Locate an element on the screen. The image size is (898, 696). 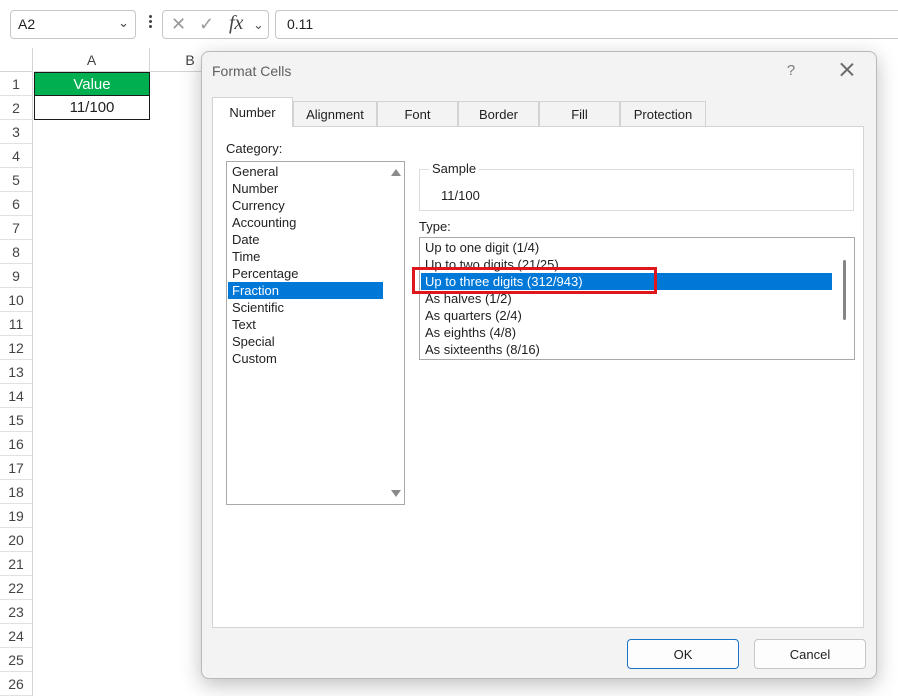
type-label: Type: is located at coordinates (435, 226).